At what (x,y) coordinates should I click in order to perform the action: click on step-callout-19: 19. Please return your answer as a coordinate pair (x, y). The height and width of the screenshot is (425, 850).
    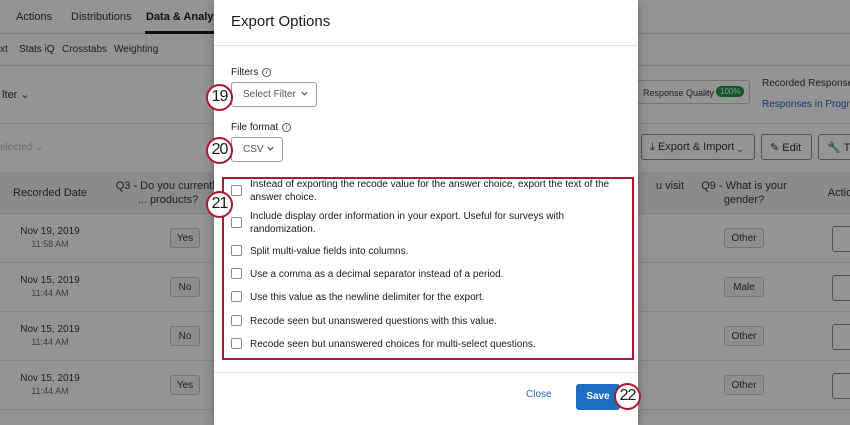
    Looking at the image, I should click on (219, 97).